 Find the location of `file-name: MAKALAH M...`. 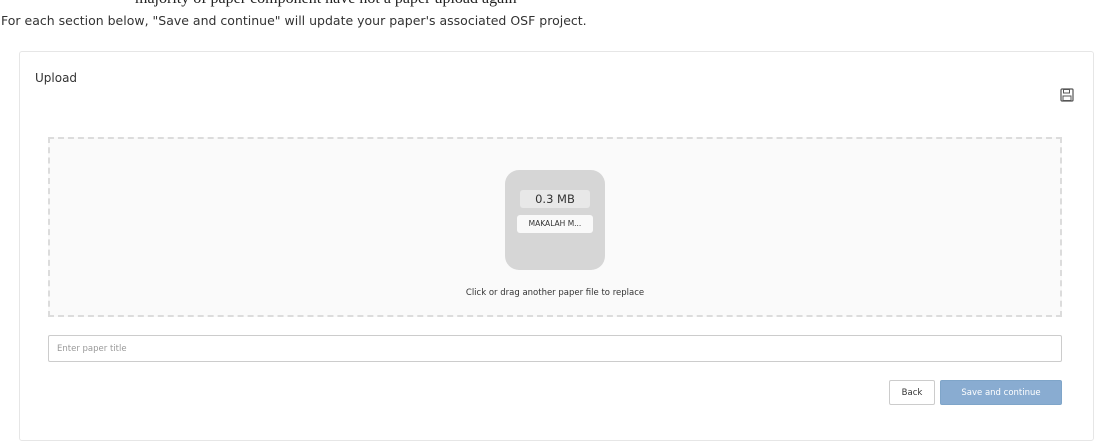

file-name: MAKALAH M... is located at coordinates (555, 224).